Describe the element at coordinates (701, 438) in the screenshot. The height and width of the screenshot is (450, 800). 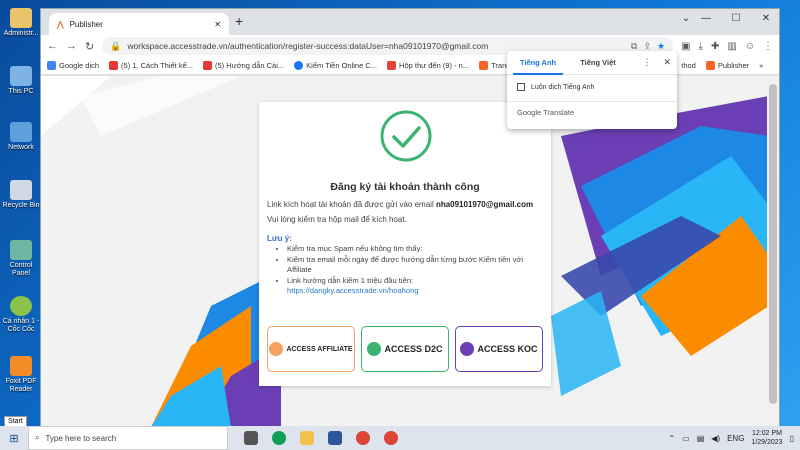
I see `network-tray-icon: ▤` at that location.